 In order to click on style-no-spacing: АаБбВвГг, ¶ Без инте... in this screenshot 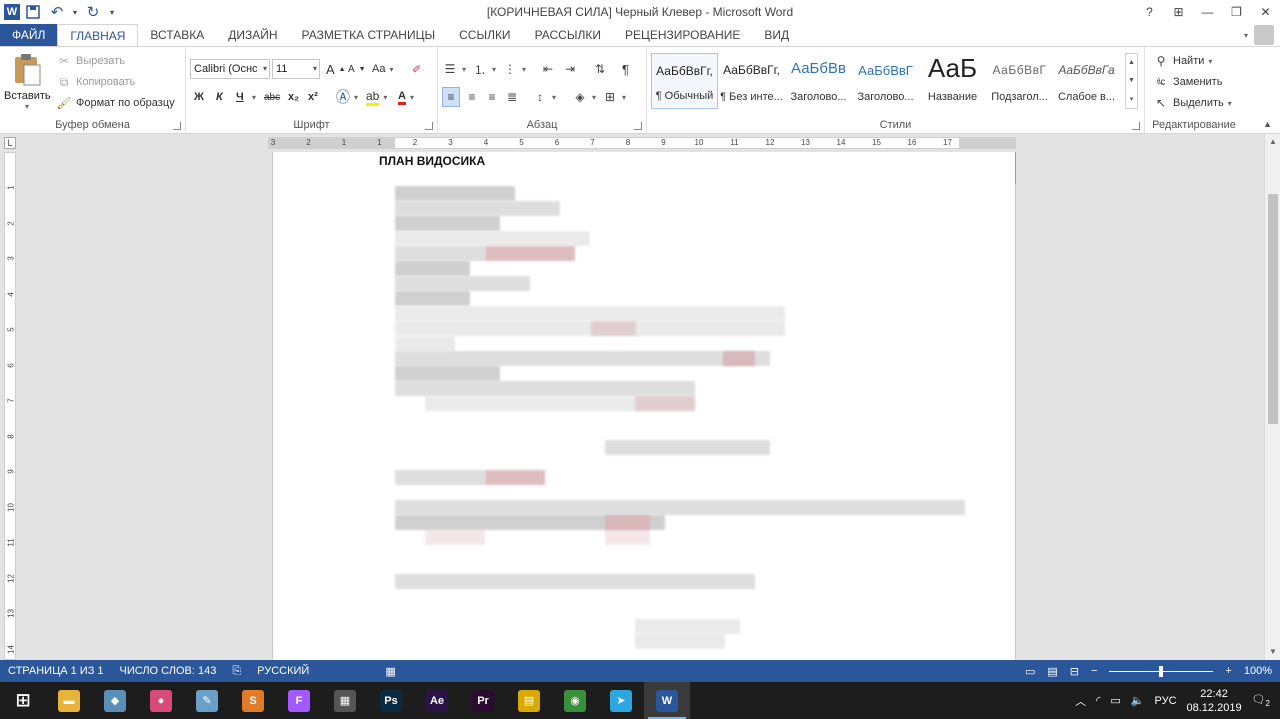, I will do `click(751, 81)`.